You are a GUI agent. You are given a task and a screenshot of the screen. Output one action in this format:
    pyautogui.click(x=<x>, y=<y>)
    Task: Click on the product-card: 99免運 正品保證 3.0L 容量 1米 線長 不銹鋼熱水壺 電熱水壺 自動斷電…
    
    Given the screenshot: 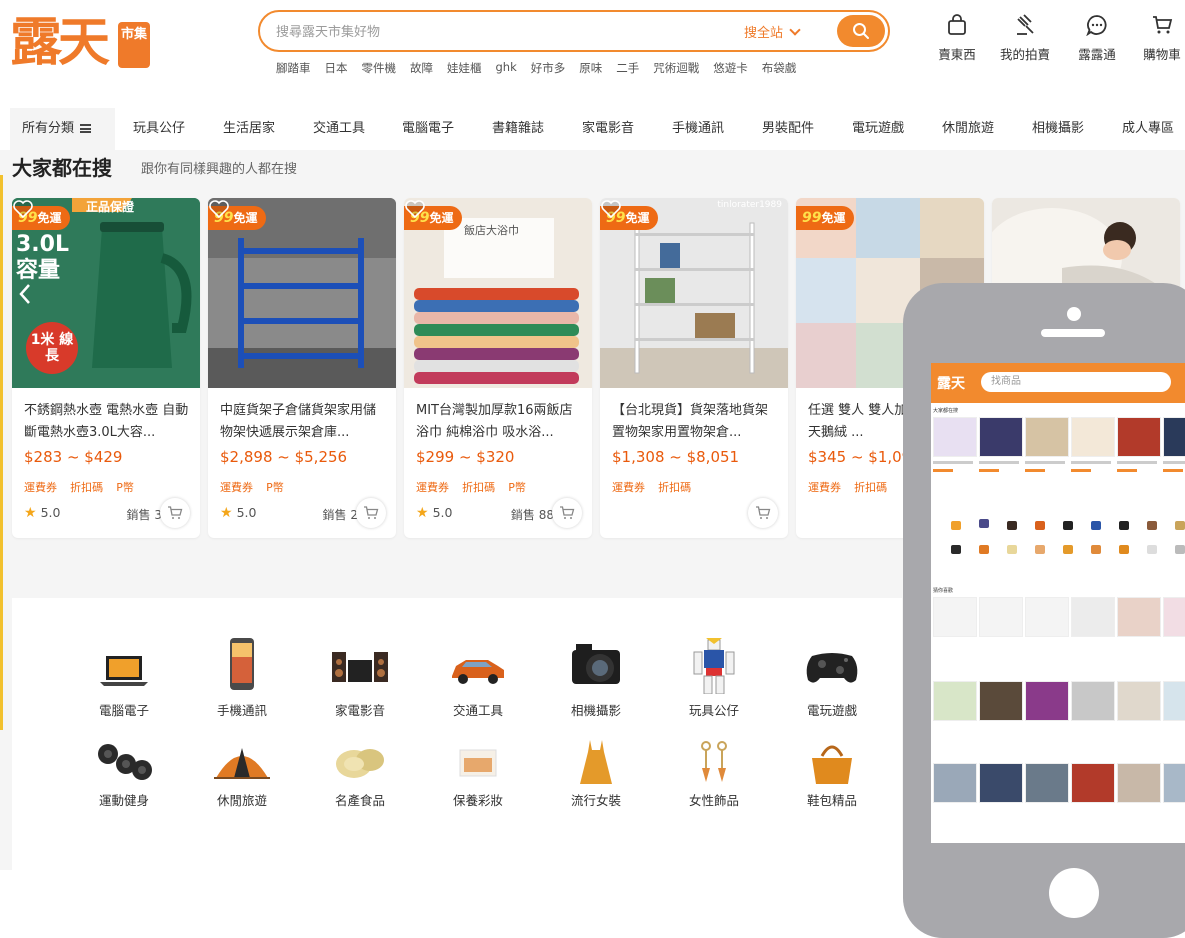 What is the action you would take?
    pyautogui.click(x=106, y=368)
    